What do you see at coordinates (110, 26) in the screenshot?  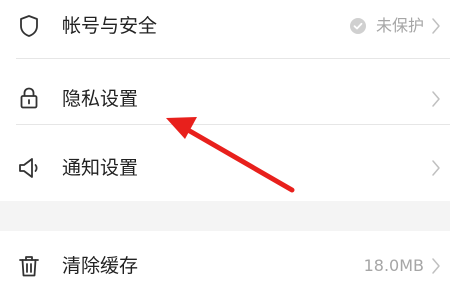 I see `settings-item-label: 帐号与安全` at bounding box center [110, 26].